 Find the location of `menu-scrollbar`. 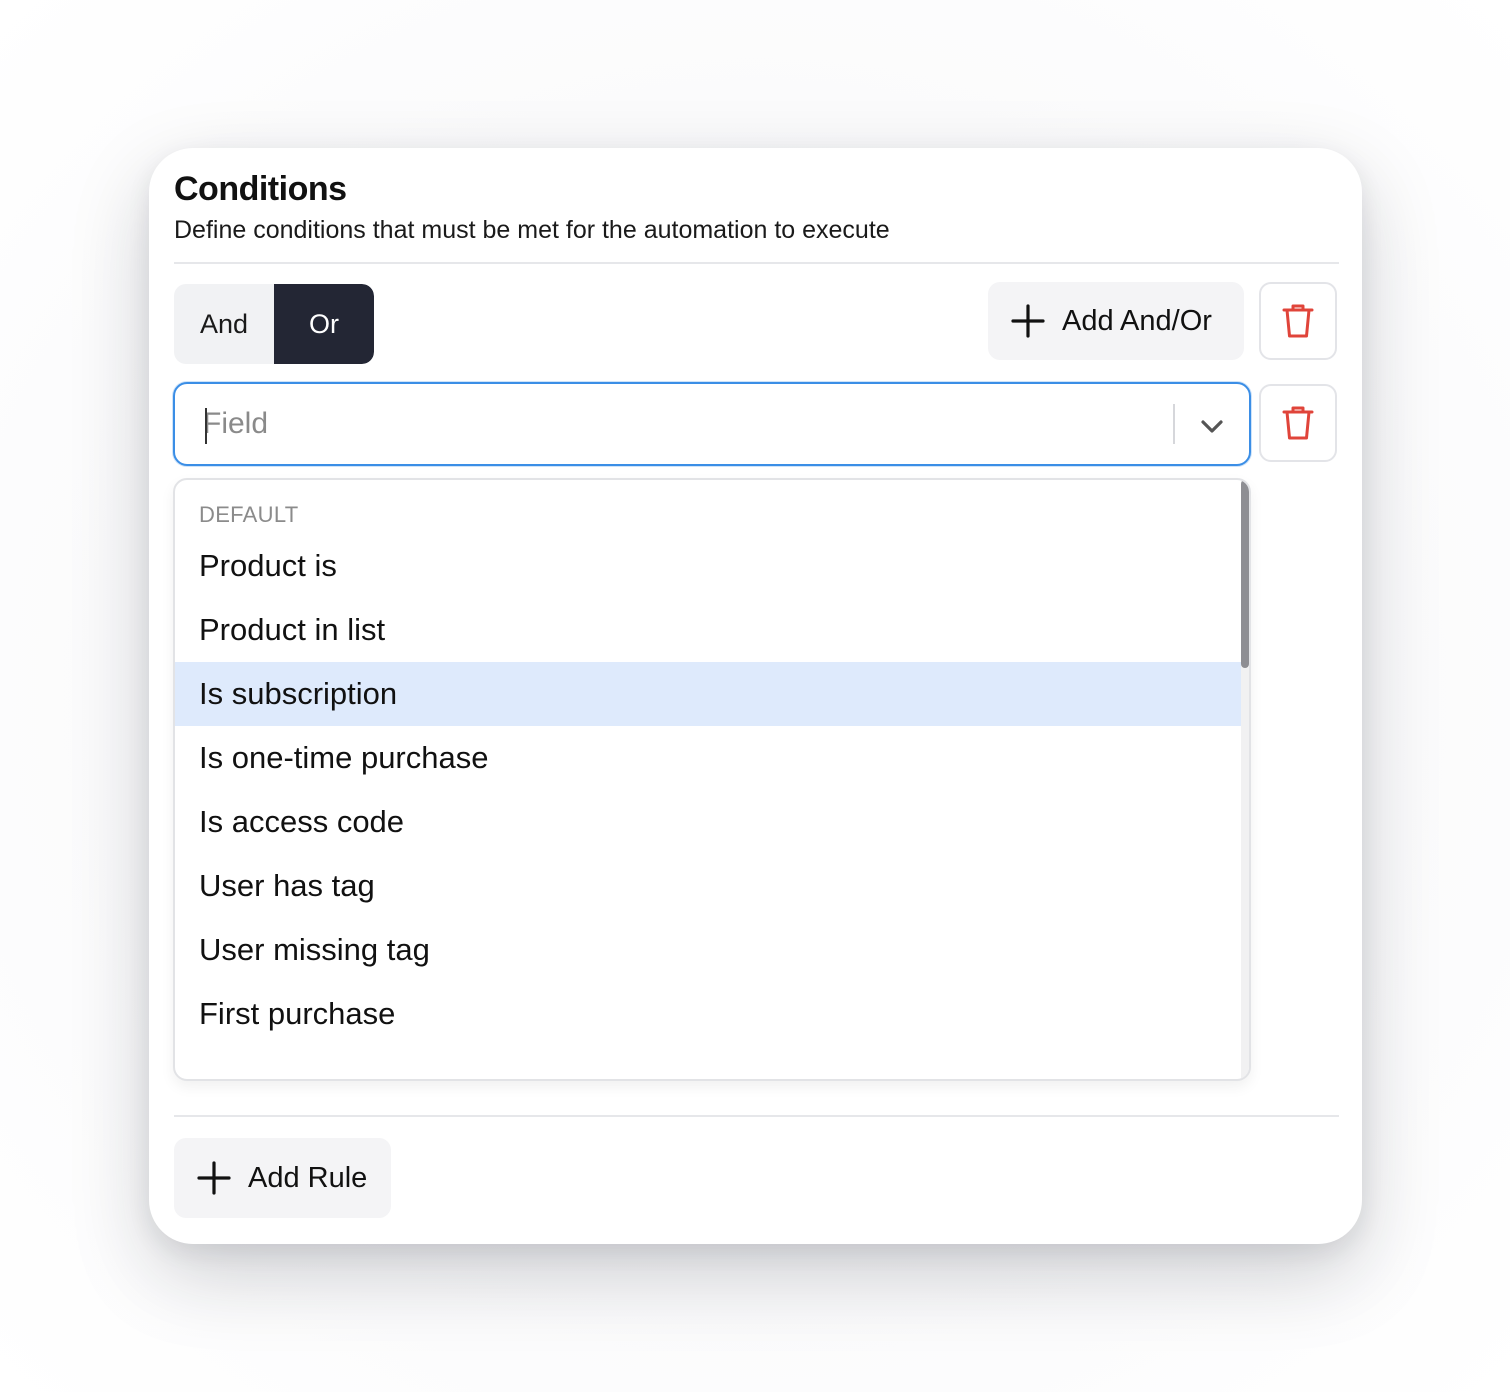

menu-scrollbar is located at coordinates (1245, 779).